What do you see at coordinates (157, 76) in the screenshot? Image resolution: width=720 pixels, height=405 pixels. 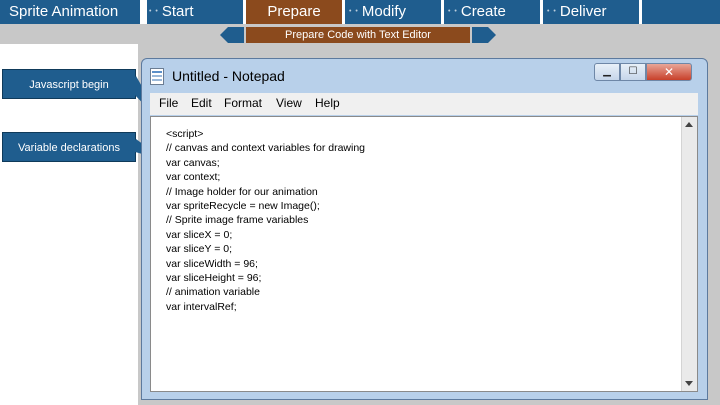 I see `notepad-icon` at bounding box center [157, 76].